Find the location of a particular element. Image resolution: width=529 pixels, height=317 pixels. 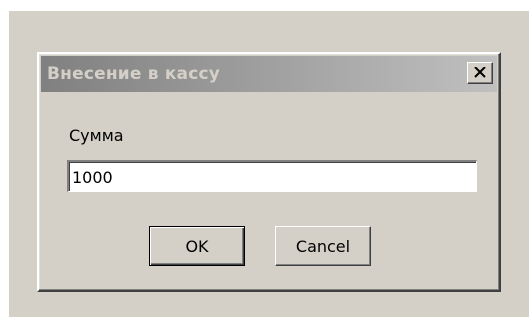

cancel-button: Cancel is located at coordinates (323, 246).